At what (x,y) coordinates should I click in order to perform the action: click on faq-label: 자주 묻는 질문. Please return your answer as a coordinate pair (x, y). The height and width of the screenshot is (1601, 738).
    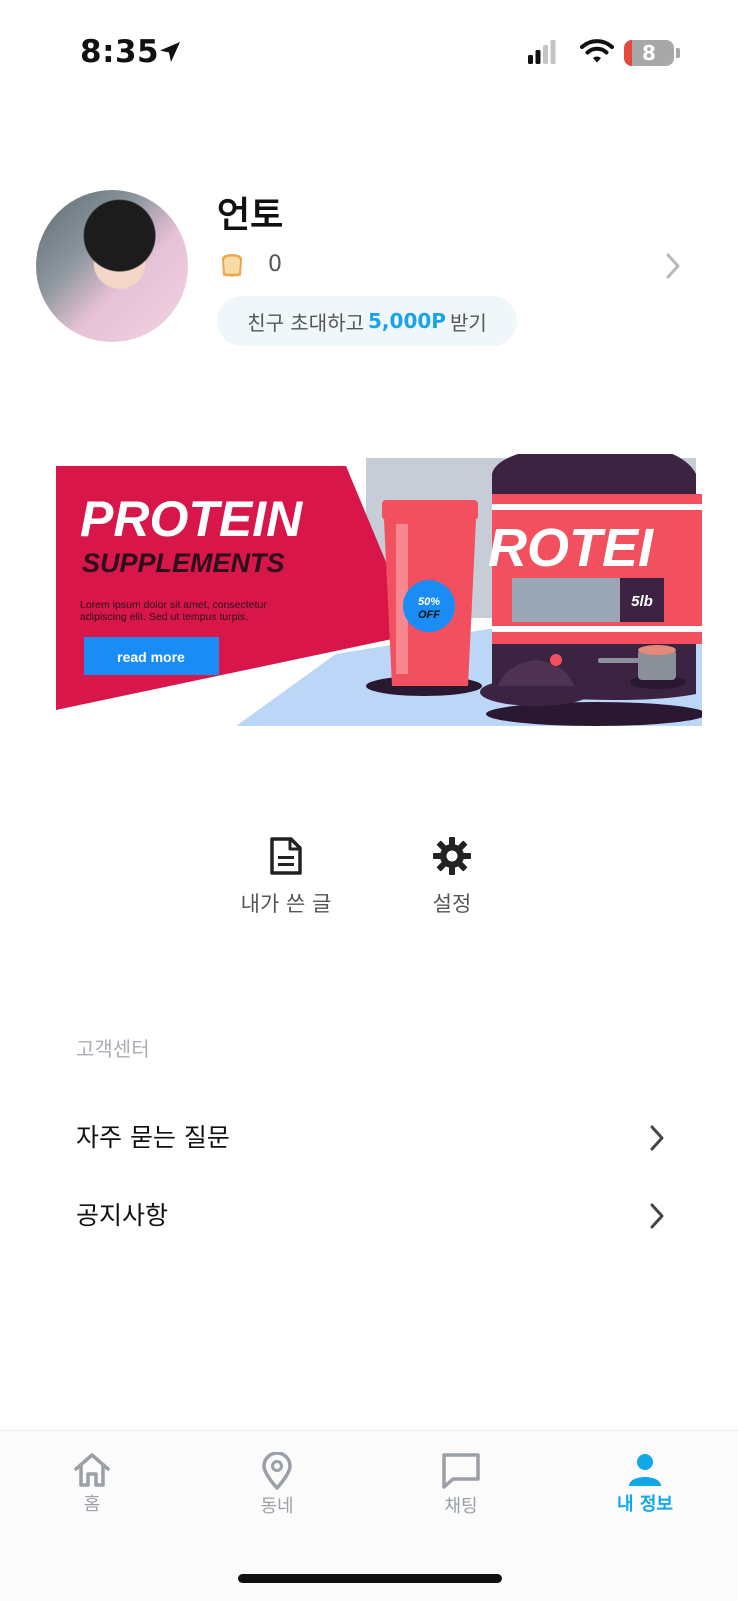
    Looking at the image, I should click on (153, 1137).